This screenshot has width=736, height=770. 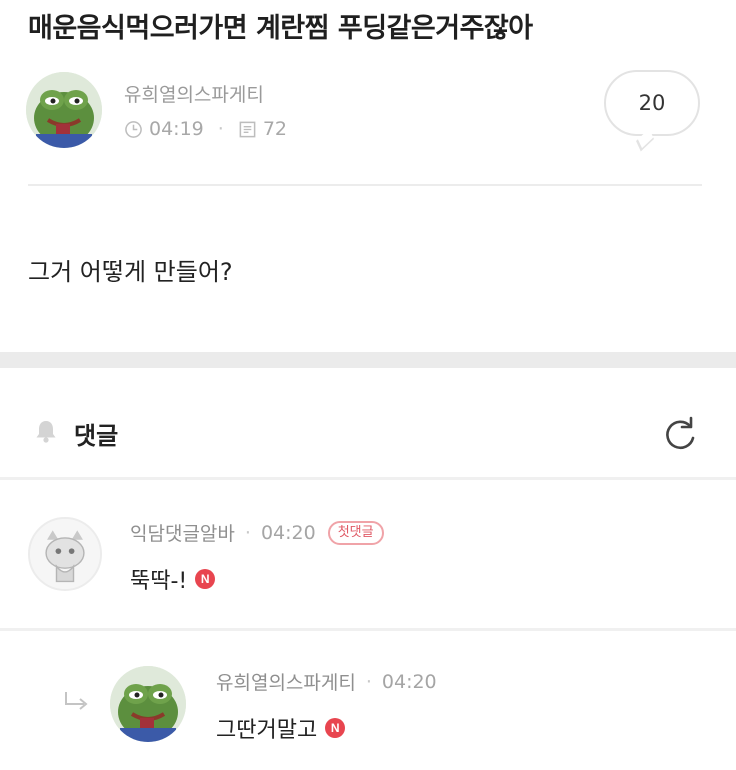 I want to click on reply-text-row: 그딴거말고 N, so click(x=281, y=728).